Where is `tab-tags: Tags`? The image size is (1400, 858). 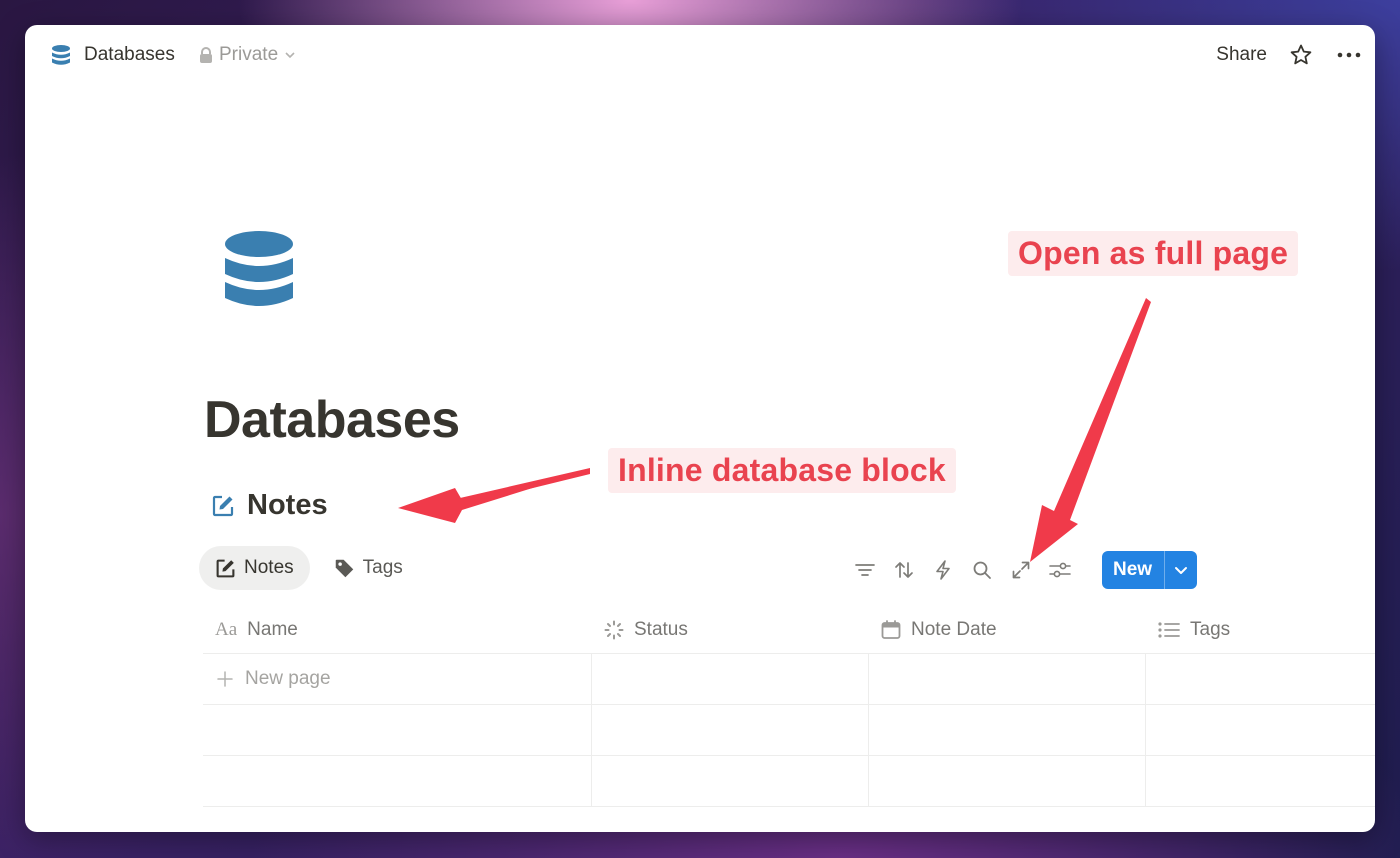 tab-tags: Tags is located at coordinates (368, 568).